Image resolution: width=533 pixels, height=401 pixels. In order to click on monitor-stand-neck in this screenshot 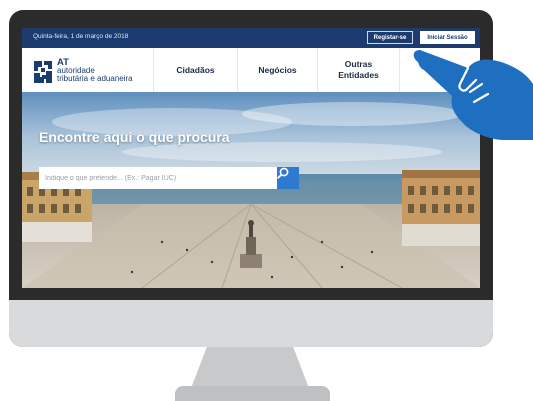, I will do `click(250, 369)`.